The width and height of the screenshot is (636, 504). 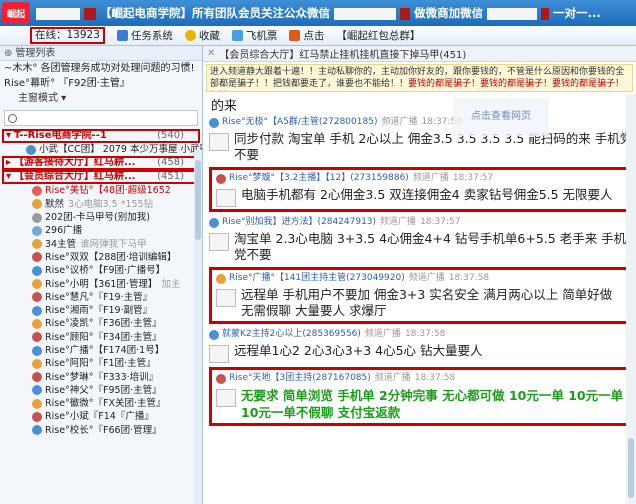 What do you see at coordinates (237, 35) in the screenshot?
I see `plane-icon` at bounding box center [237, 35].